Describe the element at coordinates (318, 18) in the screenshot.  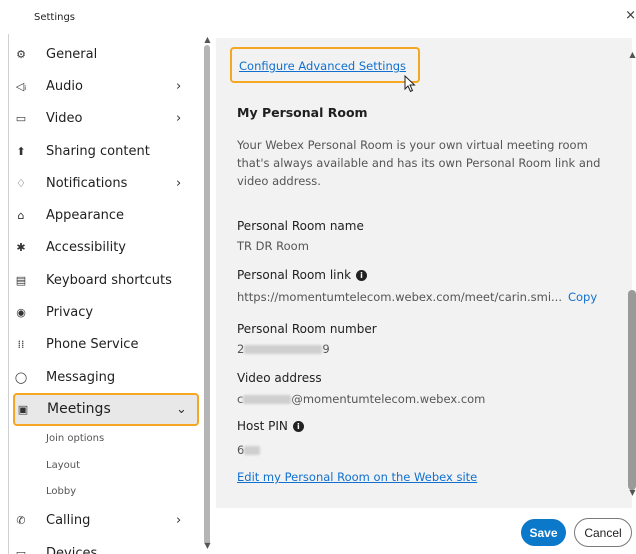
I see `title-bar: Settings ×` at that location.